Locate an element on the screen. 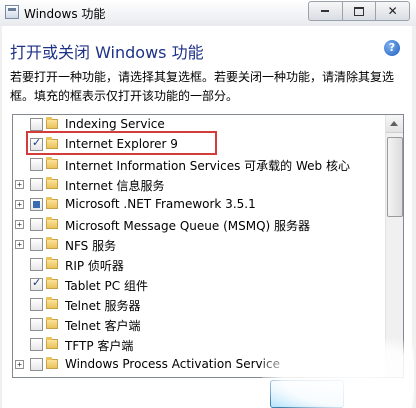 The height and width of the screenshot is (408, 416). feature-label: Indexing Service is located at coordinates (115, 124).